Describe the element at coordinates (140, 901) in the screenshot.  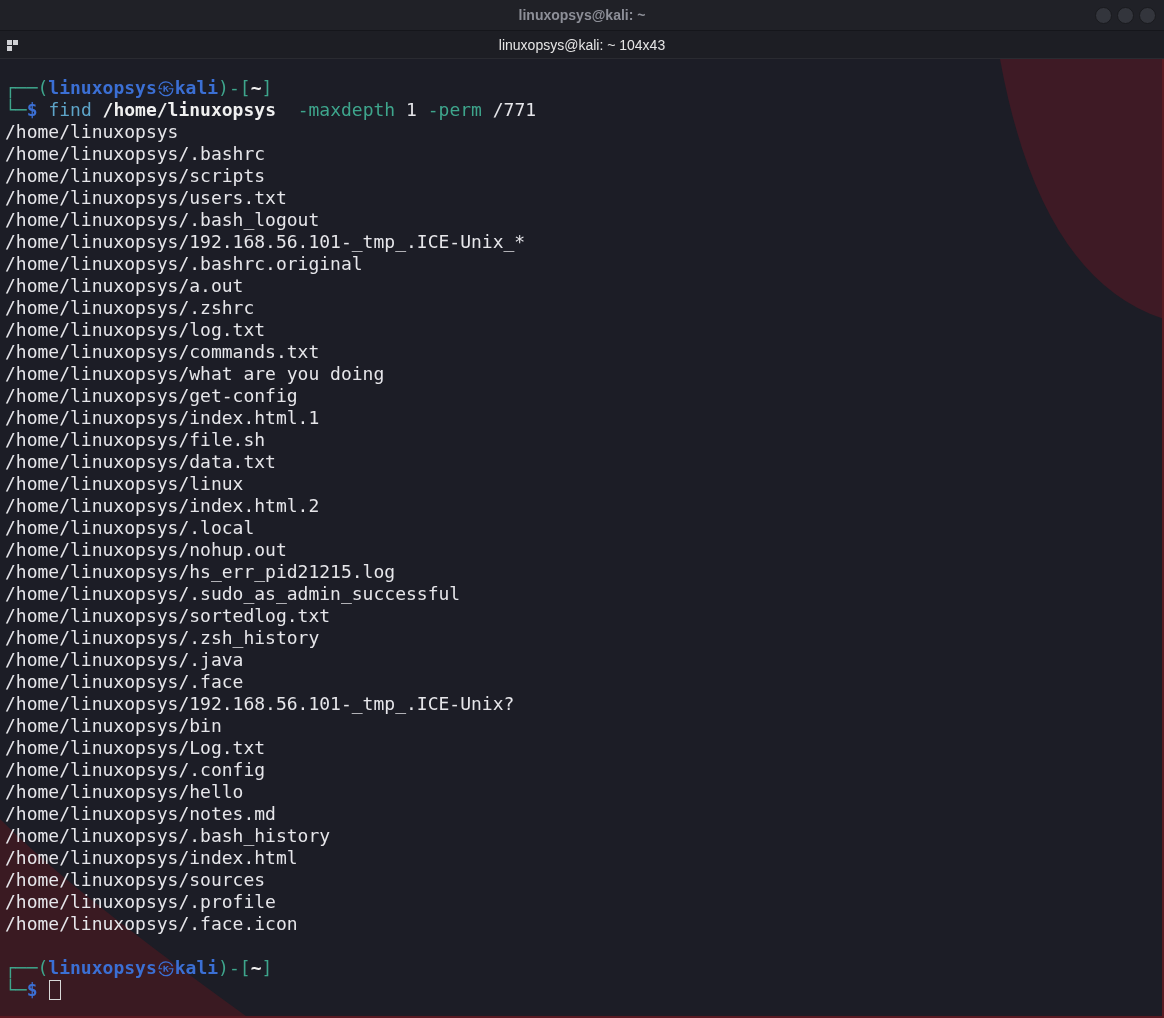
I see `output-line: /home/linuxopsys/.profile` at that location.